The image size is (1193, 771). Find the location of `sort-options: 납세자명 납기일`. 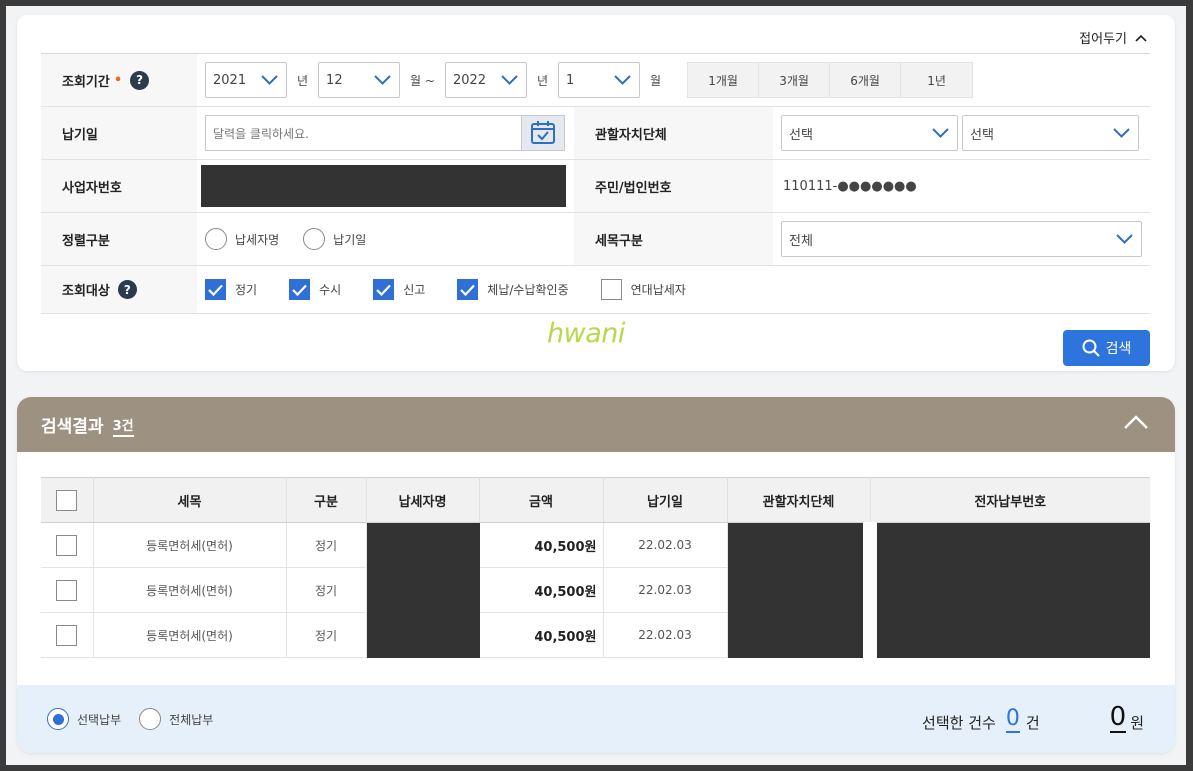

sort-options: 납세자명 납기일 is located at coordinates (385, 239).